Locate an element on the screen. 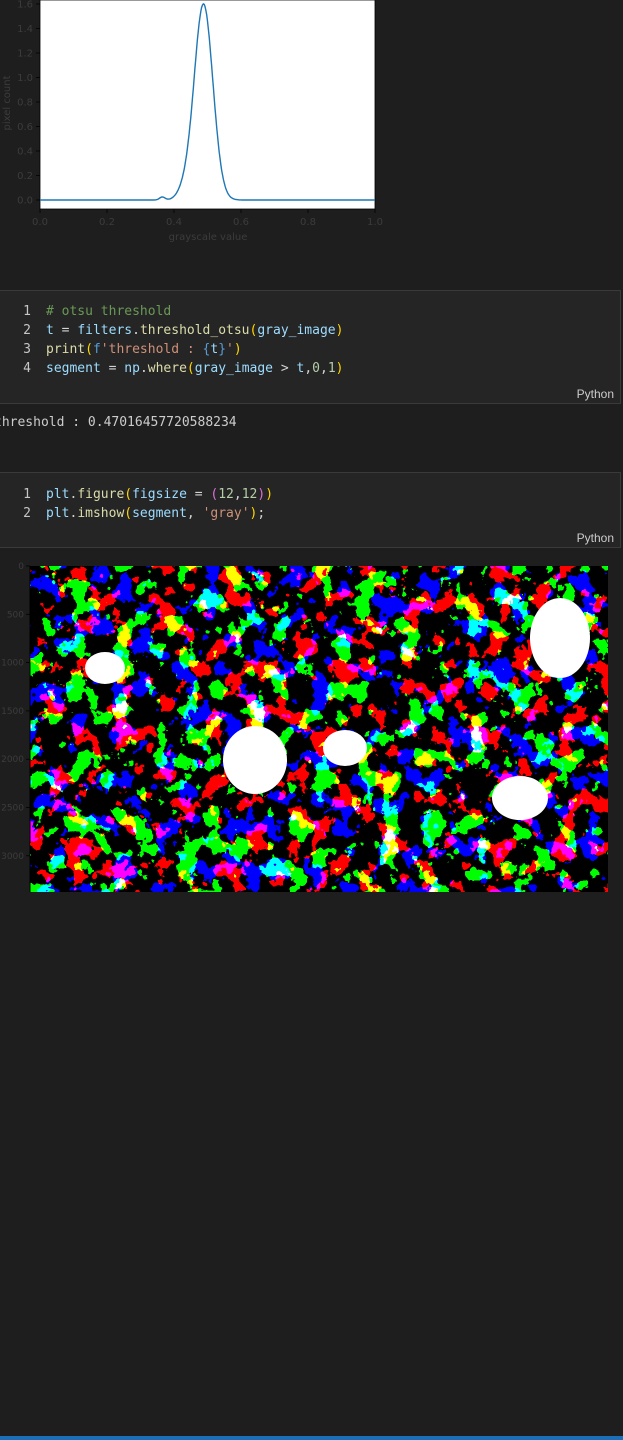 The image size is (623, 1440). y-tick-label: 1500 is located at coordinates (12, 712).